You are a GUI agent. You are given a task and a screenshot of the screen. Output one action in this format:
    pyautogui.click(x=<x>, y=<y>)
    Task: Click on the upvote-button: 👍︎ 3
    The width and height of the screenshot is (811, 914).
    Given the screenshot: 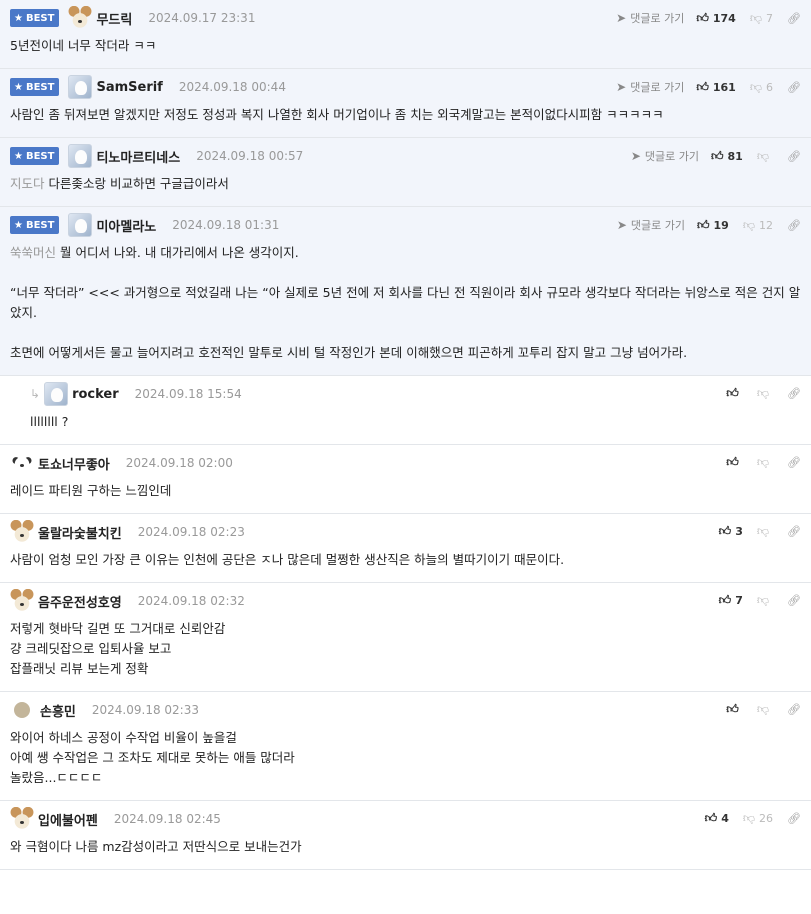 What is the action you would take?
    pyautogui.click(x=731, y=531)
    